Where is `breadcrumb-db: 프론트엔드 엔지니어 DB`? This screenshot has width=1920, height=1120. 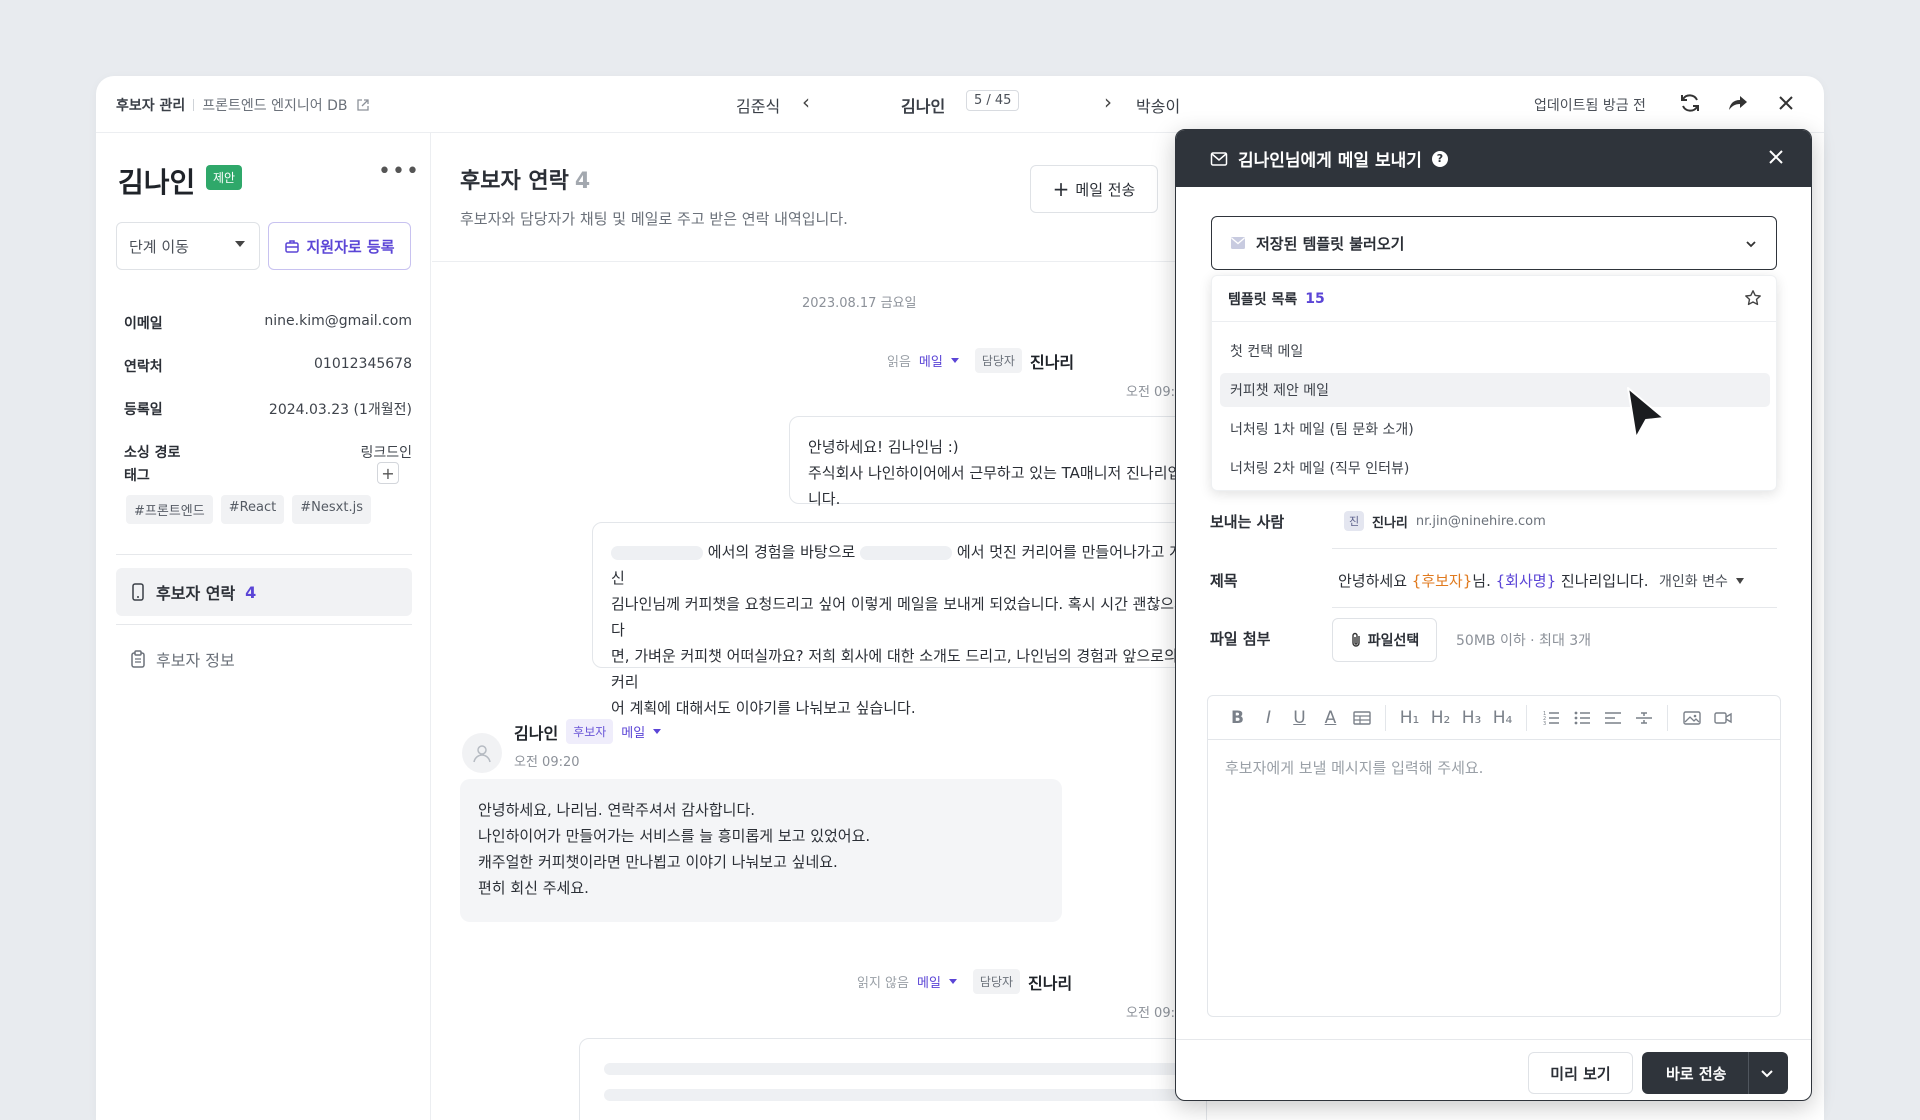
breadcrumb-db: 프론트엔드 엔지니어 DB is located at coordinates (274, 105).